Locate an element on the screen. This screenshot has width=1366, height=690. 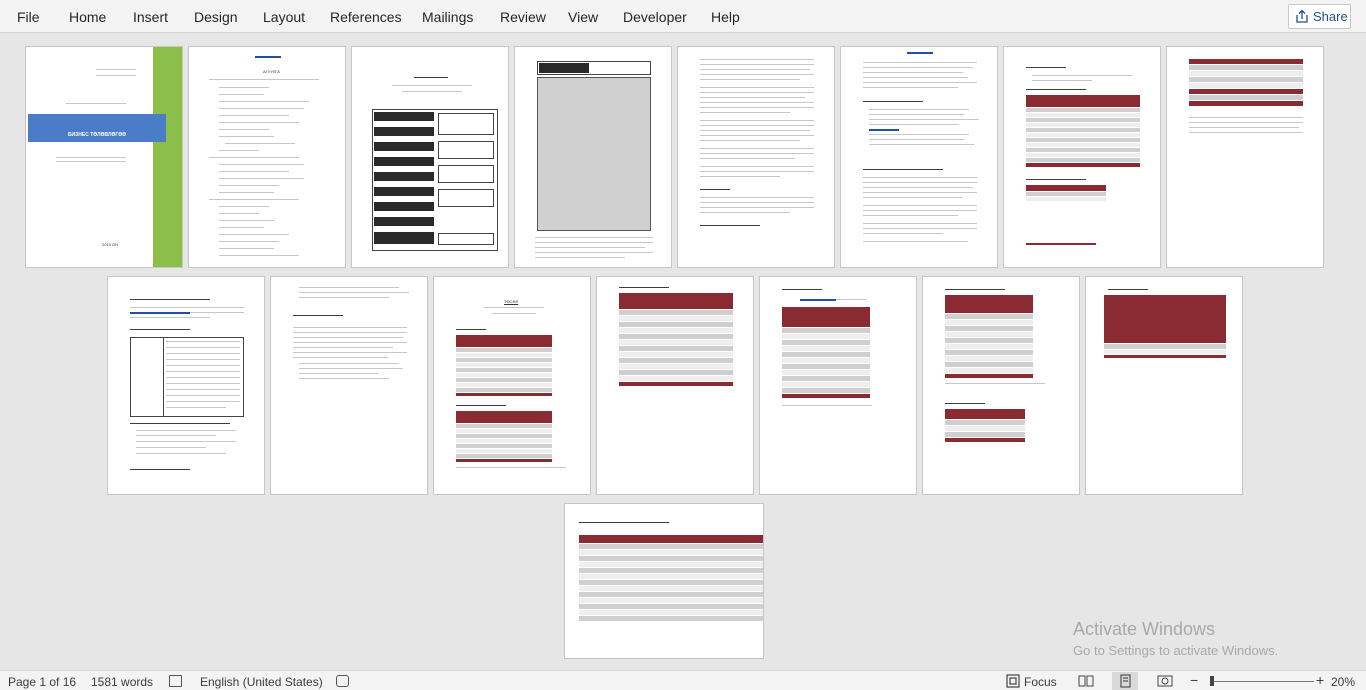
proofing-icon is located at coordinates (175, 681).